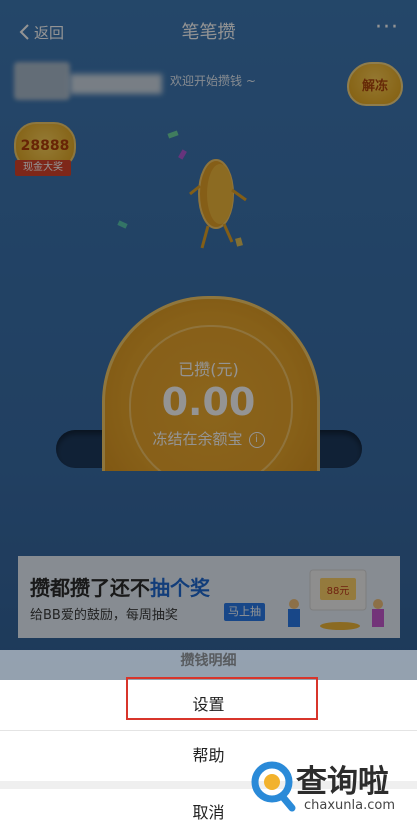 The width and height of the screenshot is (417, 840). What do you see at coordinates (273, 786) in the screenshot?
I see `magnifier-logo-icon` at bounding box center [273, 786].